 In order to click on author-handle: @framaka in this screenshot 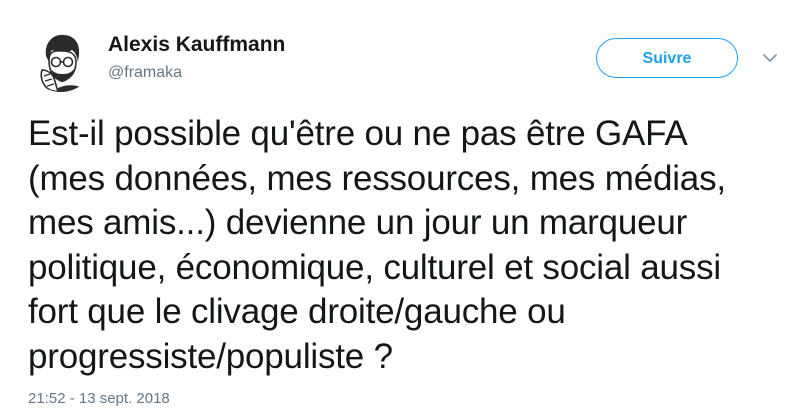, I will do `click(145, 73)`.